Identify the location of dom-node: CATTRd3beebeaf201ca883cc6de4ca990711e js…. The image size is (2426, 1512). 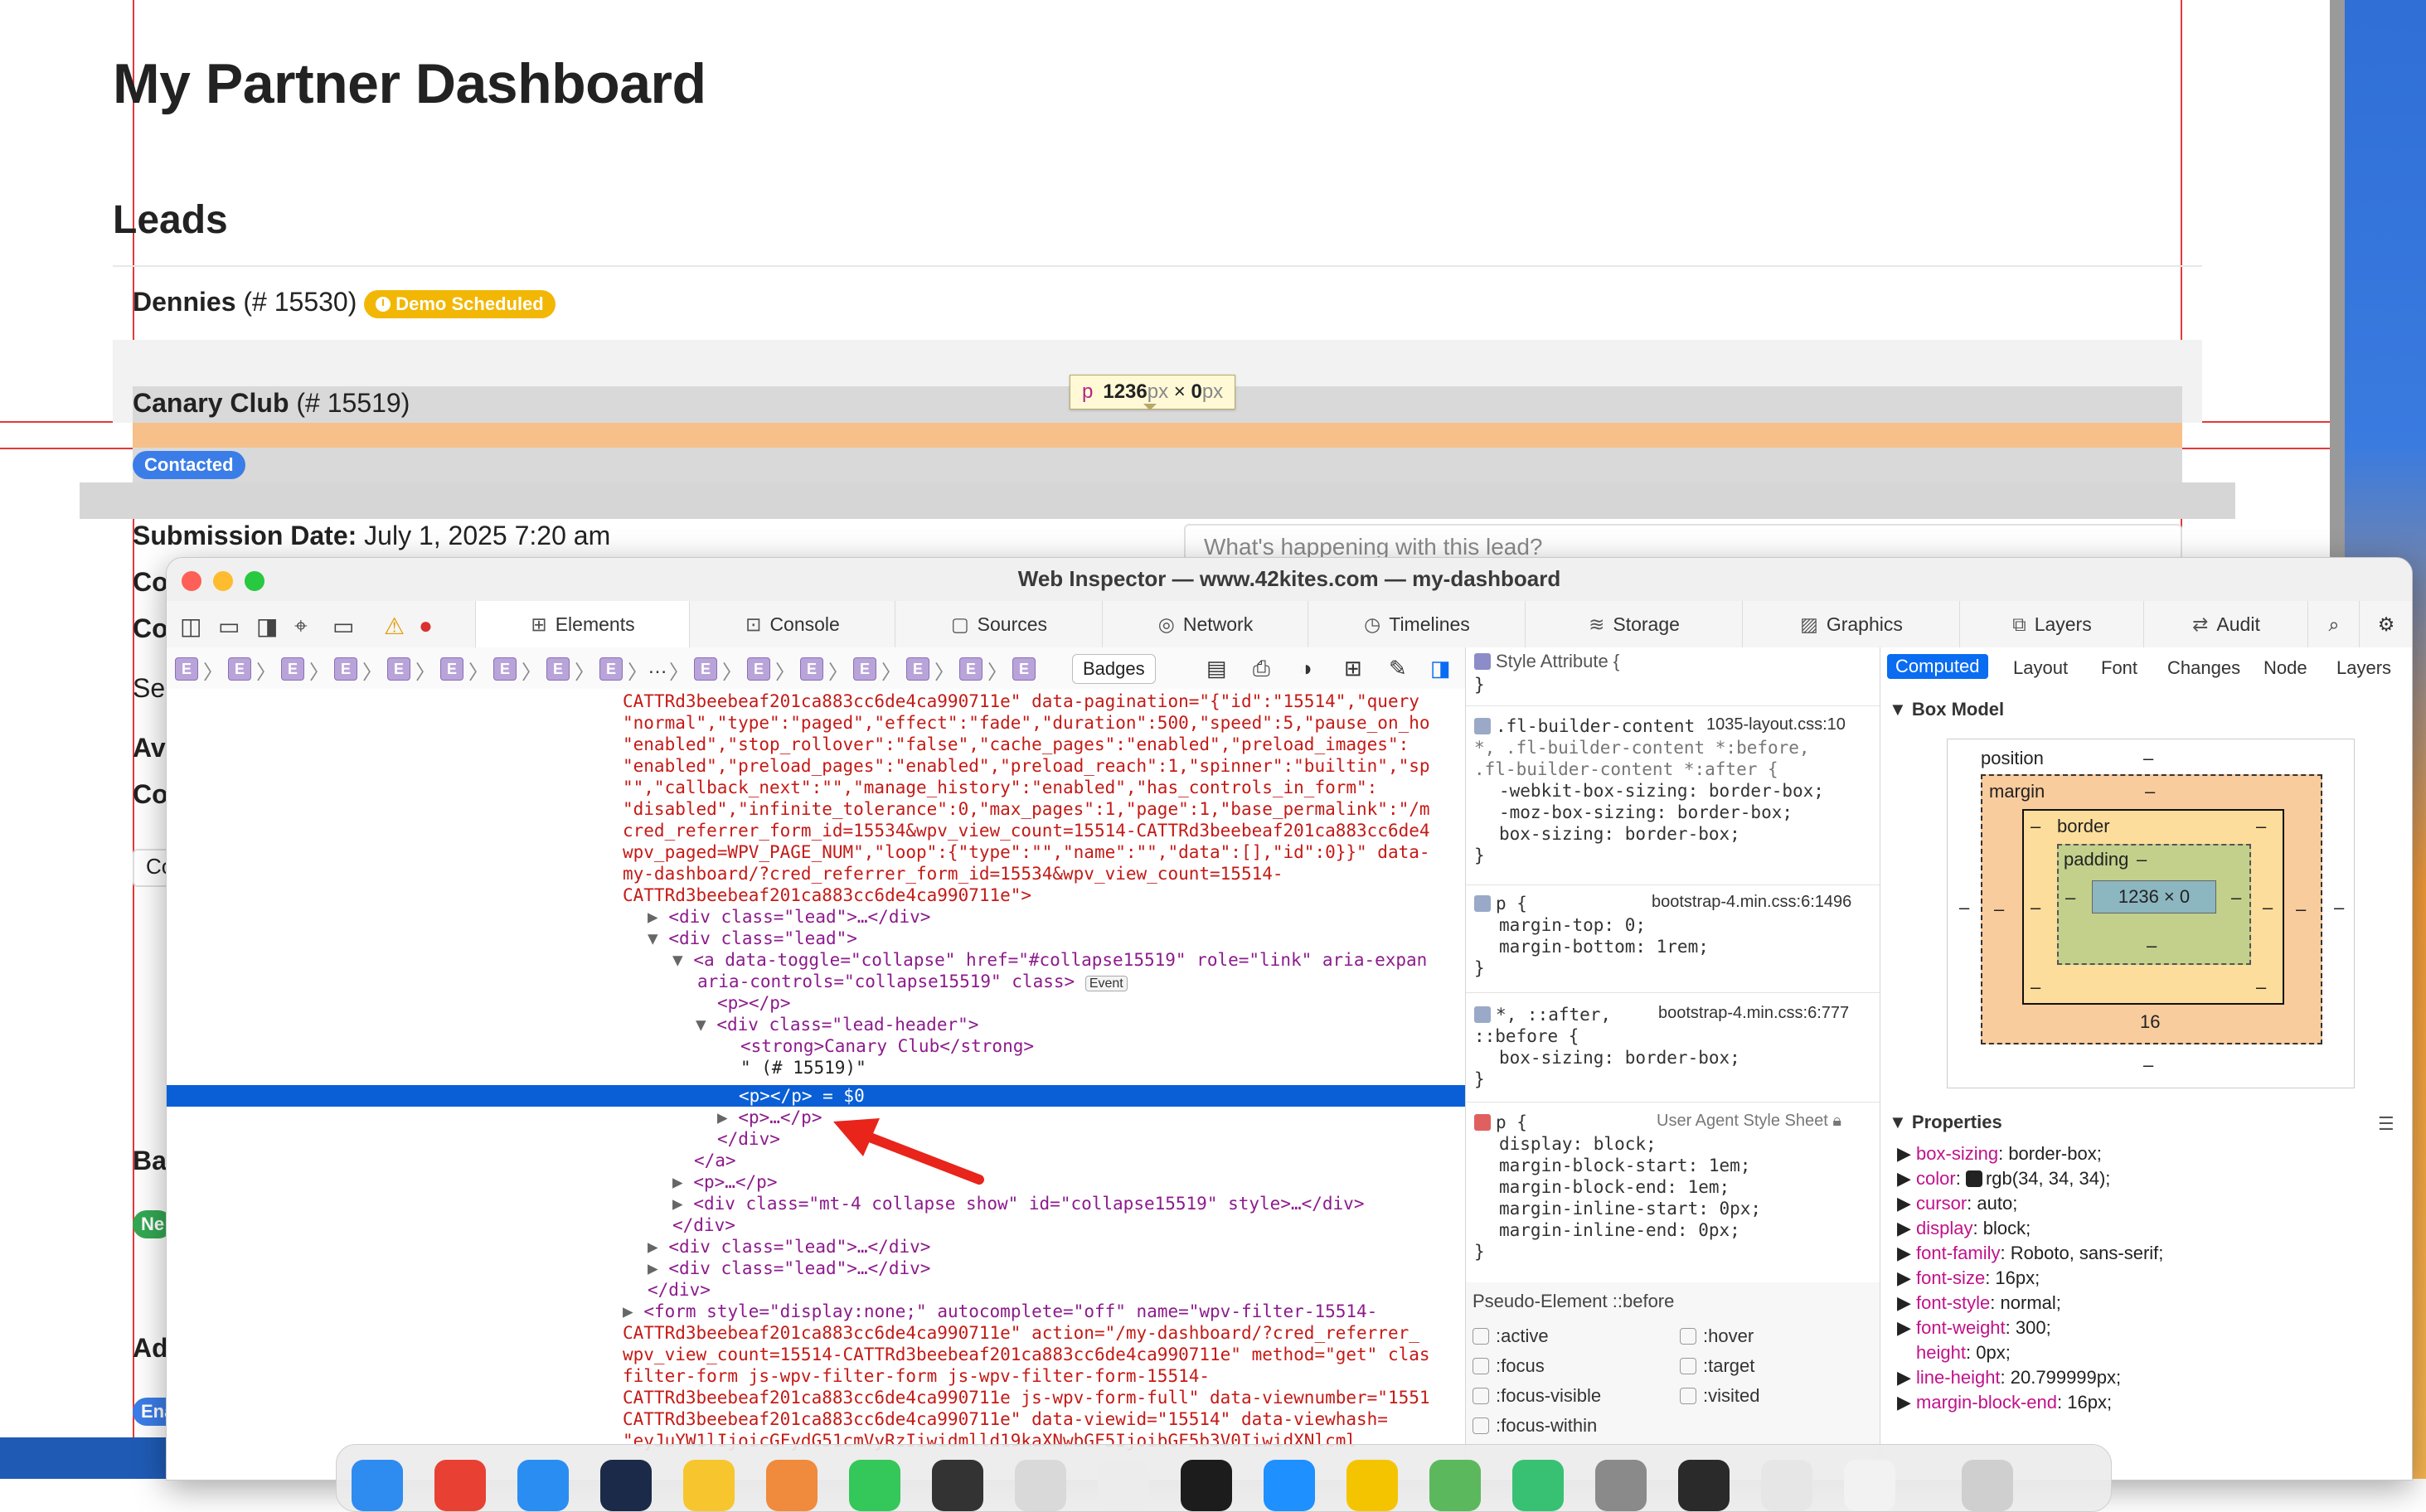
(1026, 1397).